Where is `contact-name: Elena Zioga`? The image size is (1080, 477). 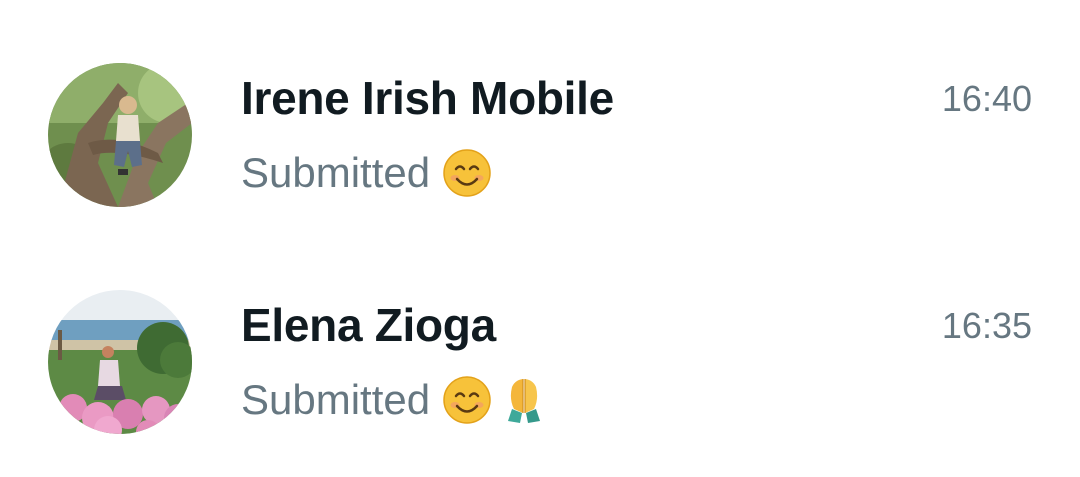 contact-name: Elena Zioga is located at coordinates (368, 325).